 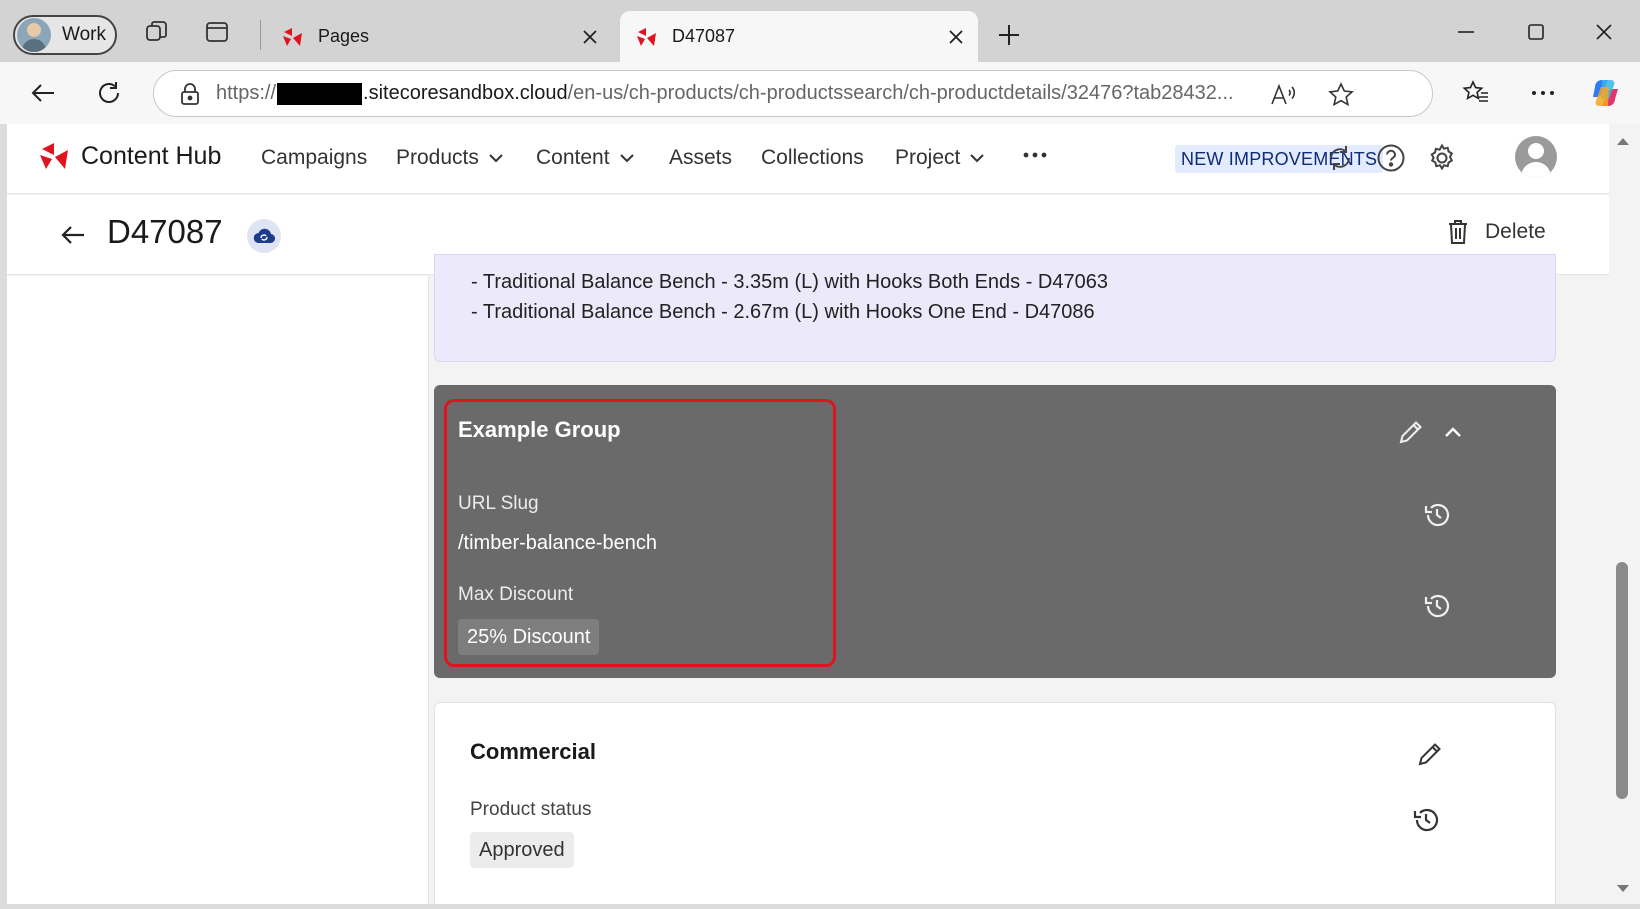 I want to click on scroll-down-arrow-icon, so click(x=1623, y=889).